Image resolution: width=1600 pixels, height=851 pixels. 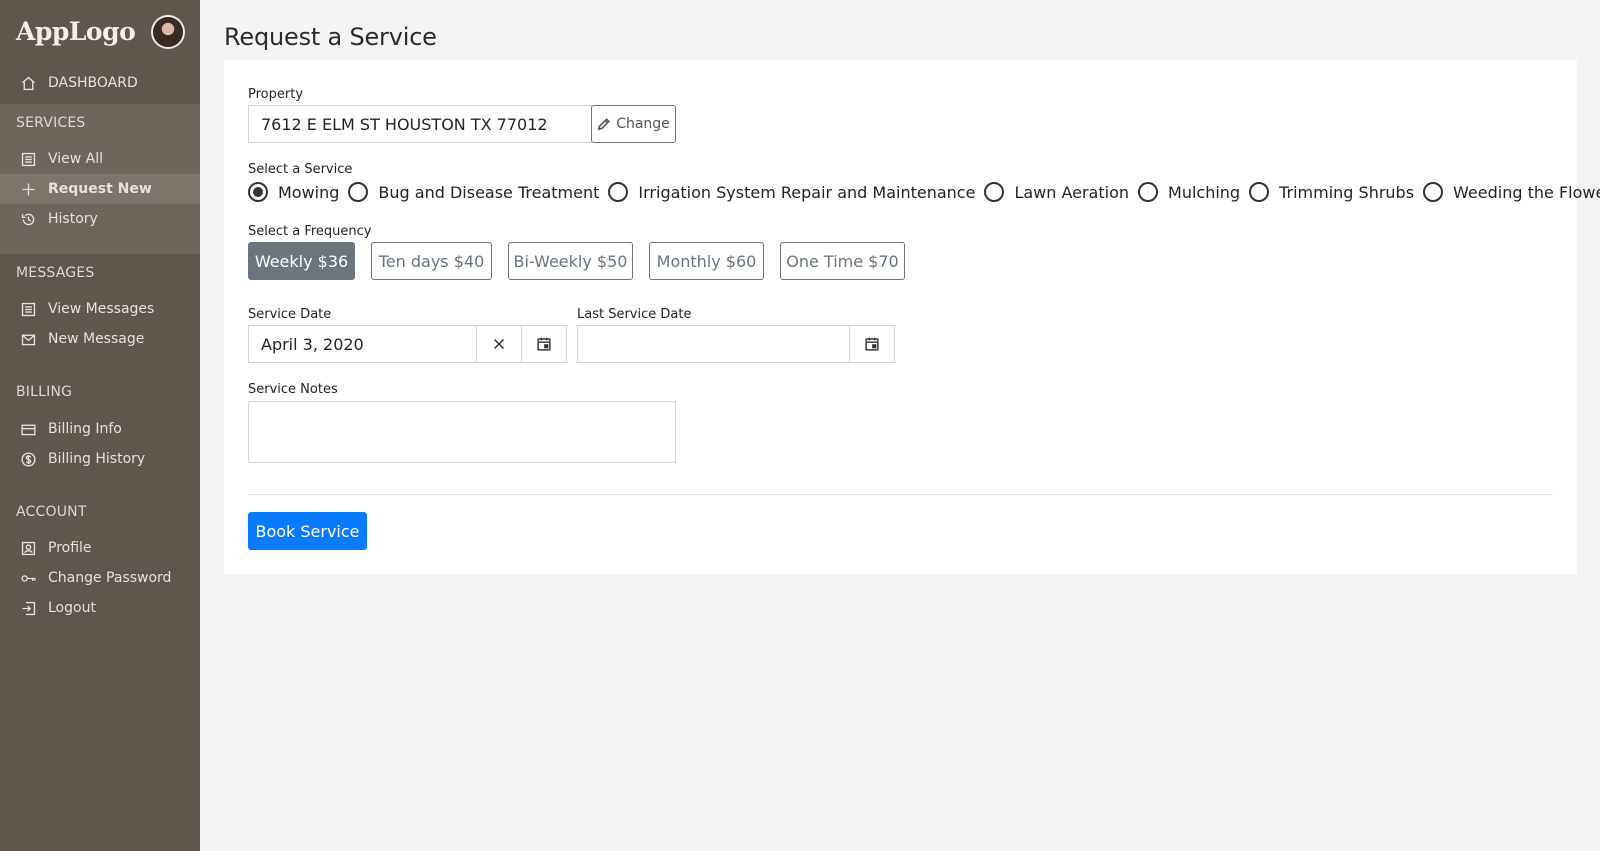 I want to click on book-service-button: Book Service, so click(x=307, y=531).